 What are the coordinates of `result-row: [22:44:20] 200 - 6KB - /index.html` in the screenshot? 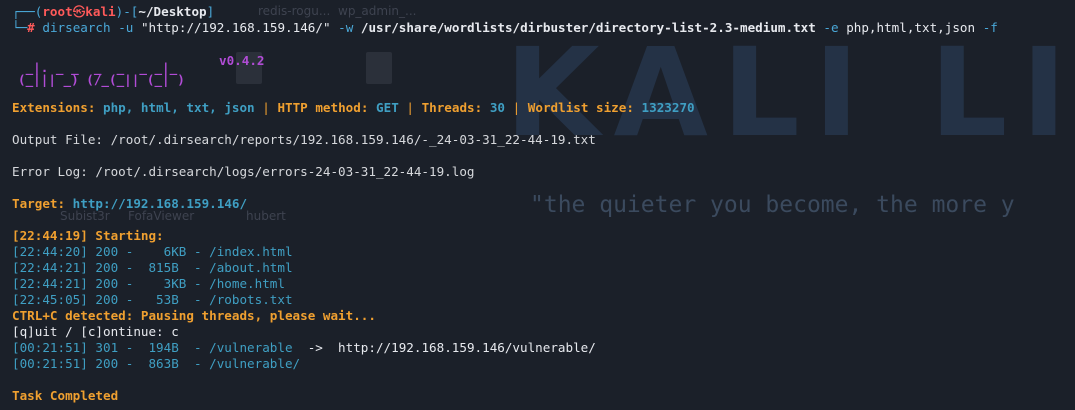 It's located at (152, 251).